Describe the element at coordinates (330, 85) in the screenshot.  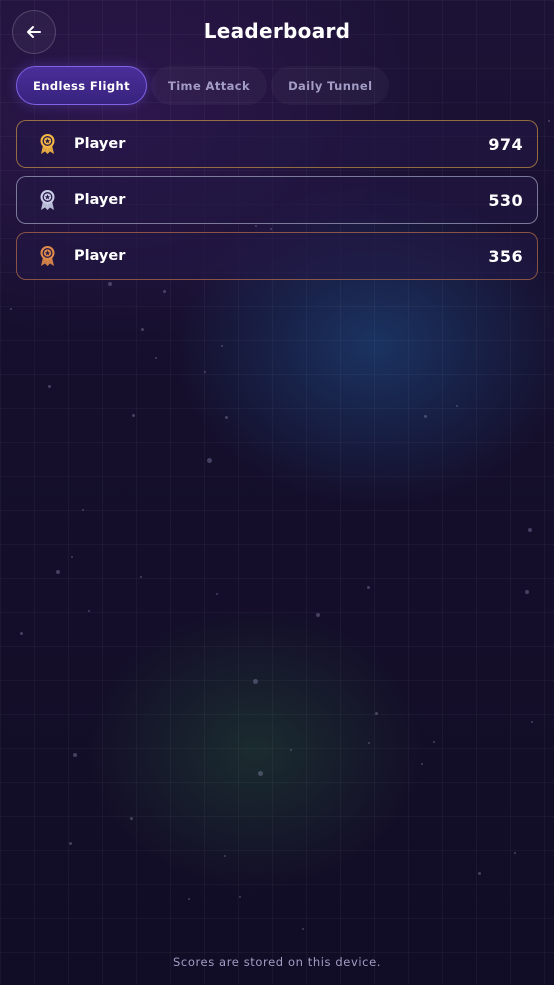
I see `tab-daily-tunnel: Daily Tunnel` at that location.